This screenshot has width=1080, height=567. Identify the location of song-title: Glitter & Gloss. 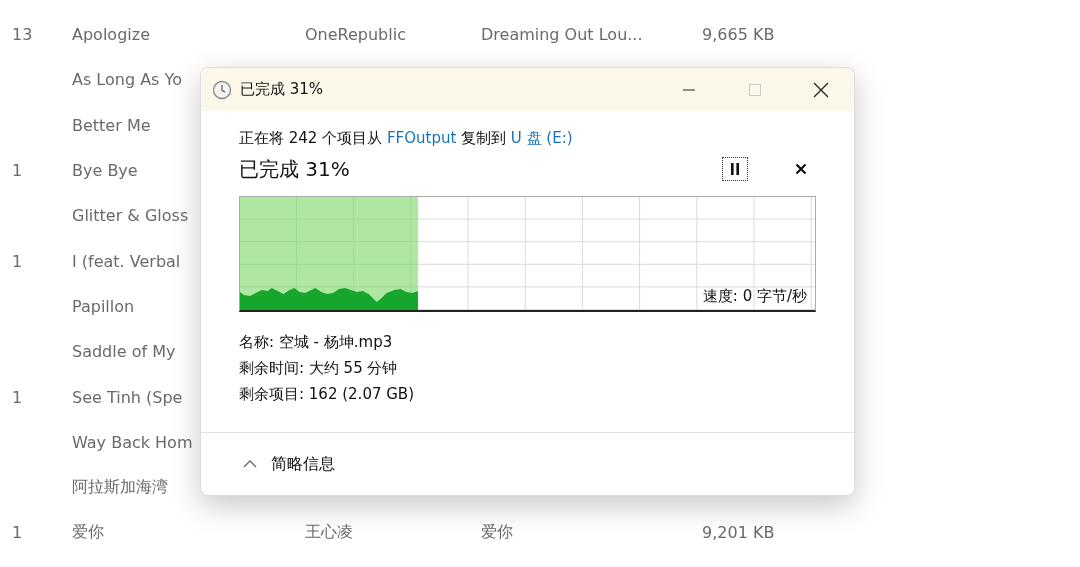
(130, 216).